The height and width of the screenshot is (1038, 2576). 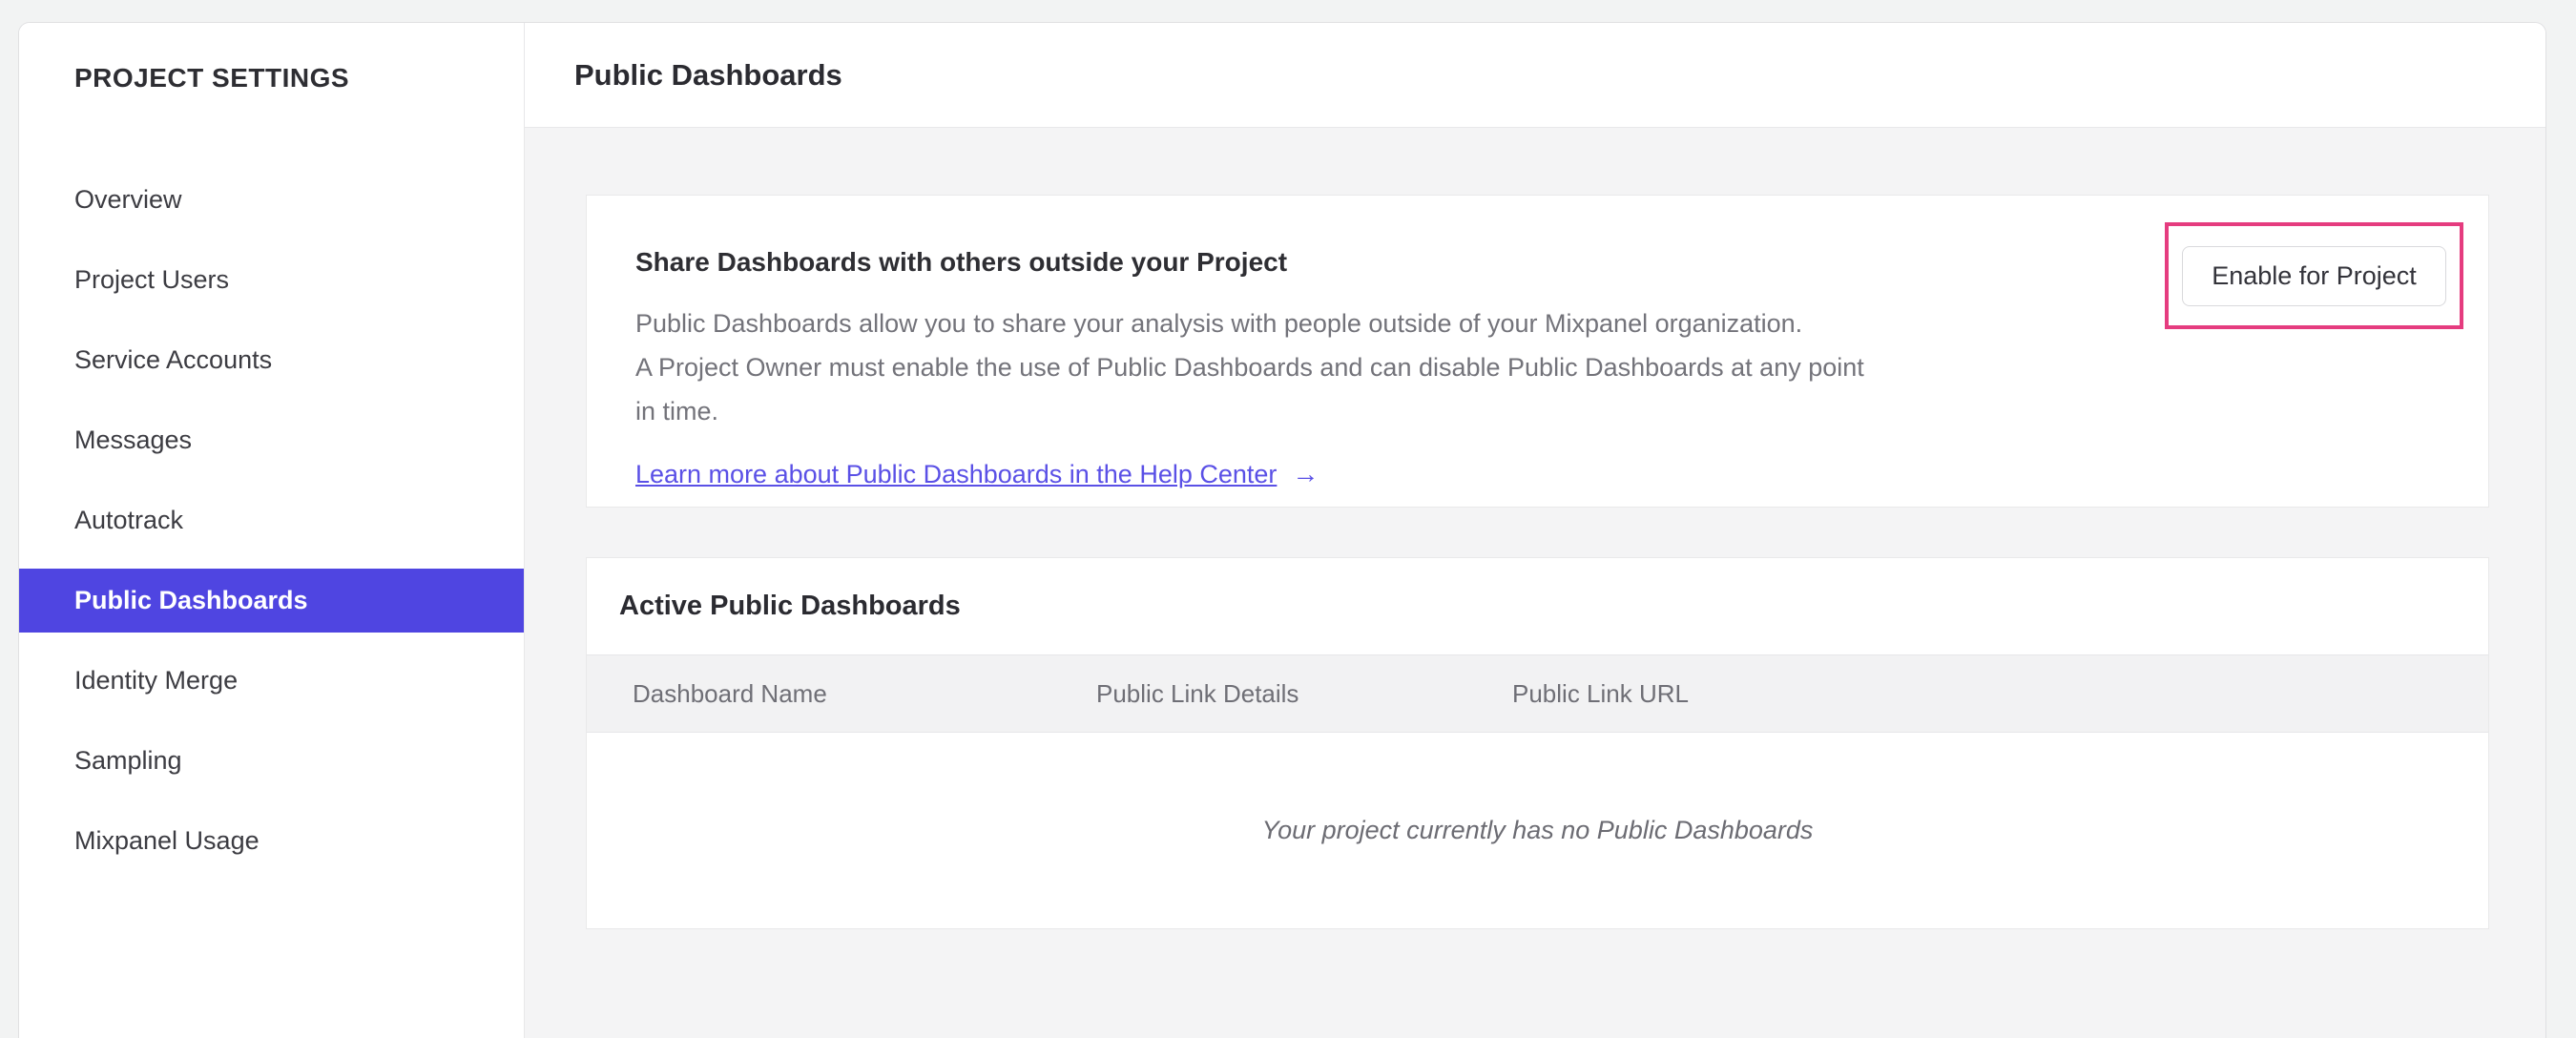 I want to click on description-line: in time., so click(x=677, y=411).